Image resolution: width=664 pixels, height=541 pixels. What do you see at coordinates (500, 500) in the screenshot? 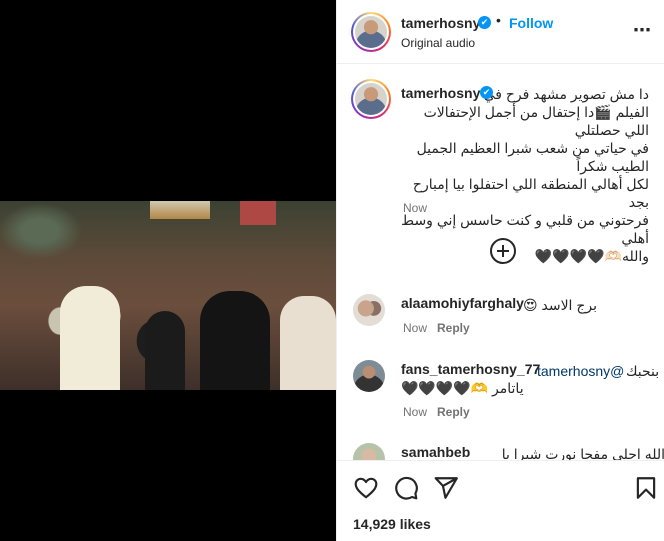
I see `post-actions-bar: 14,929 likes` at bounding box center [500, 500].